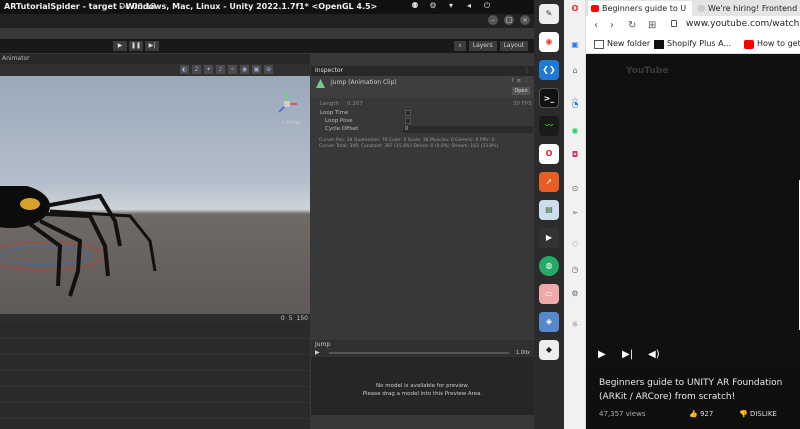 The image size is (800, 429). I want to click on light-icon: ✦, so click(208, 69).